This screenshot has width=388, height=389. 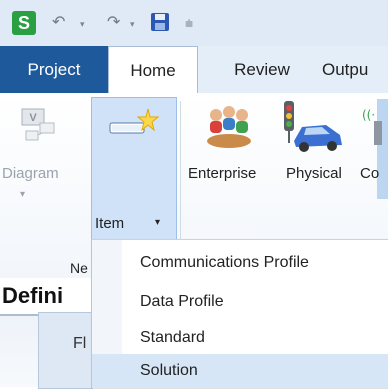 What do you see at coordinates (194, 23) in the screenshot?
I see `quick-access-toolbar: S ↶ ▾ ↷ ▾ ⩧` at bounding box center [194, 23].